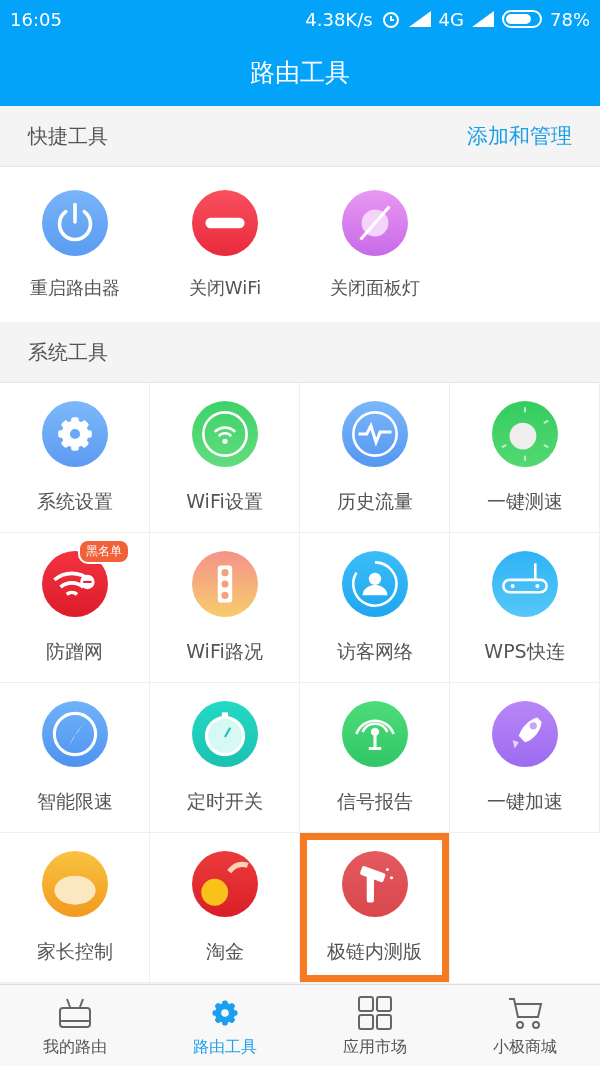  I want to click on tool-tile: 一键测速, so click(525, 458).